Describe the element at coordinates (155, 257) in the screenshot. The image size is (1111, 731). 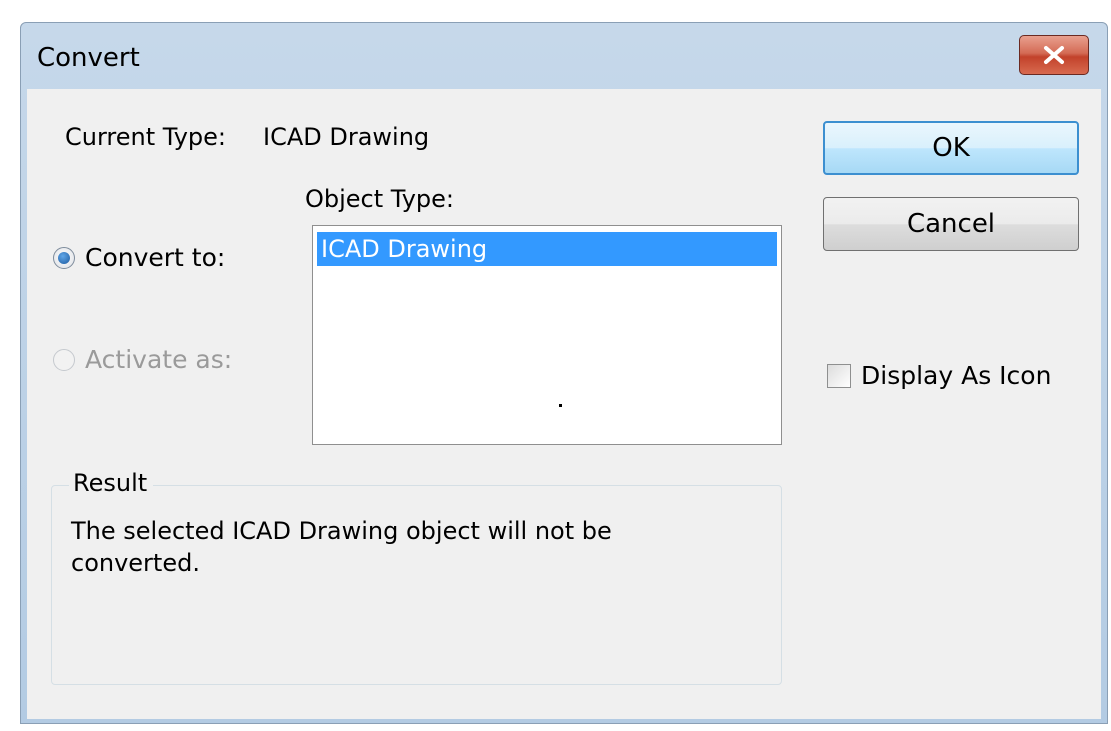
I see `convert-to-label: Convert to:` at that location.